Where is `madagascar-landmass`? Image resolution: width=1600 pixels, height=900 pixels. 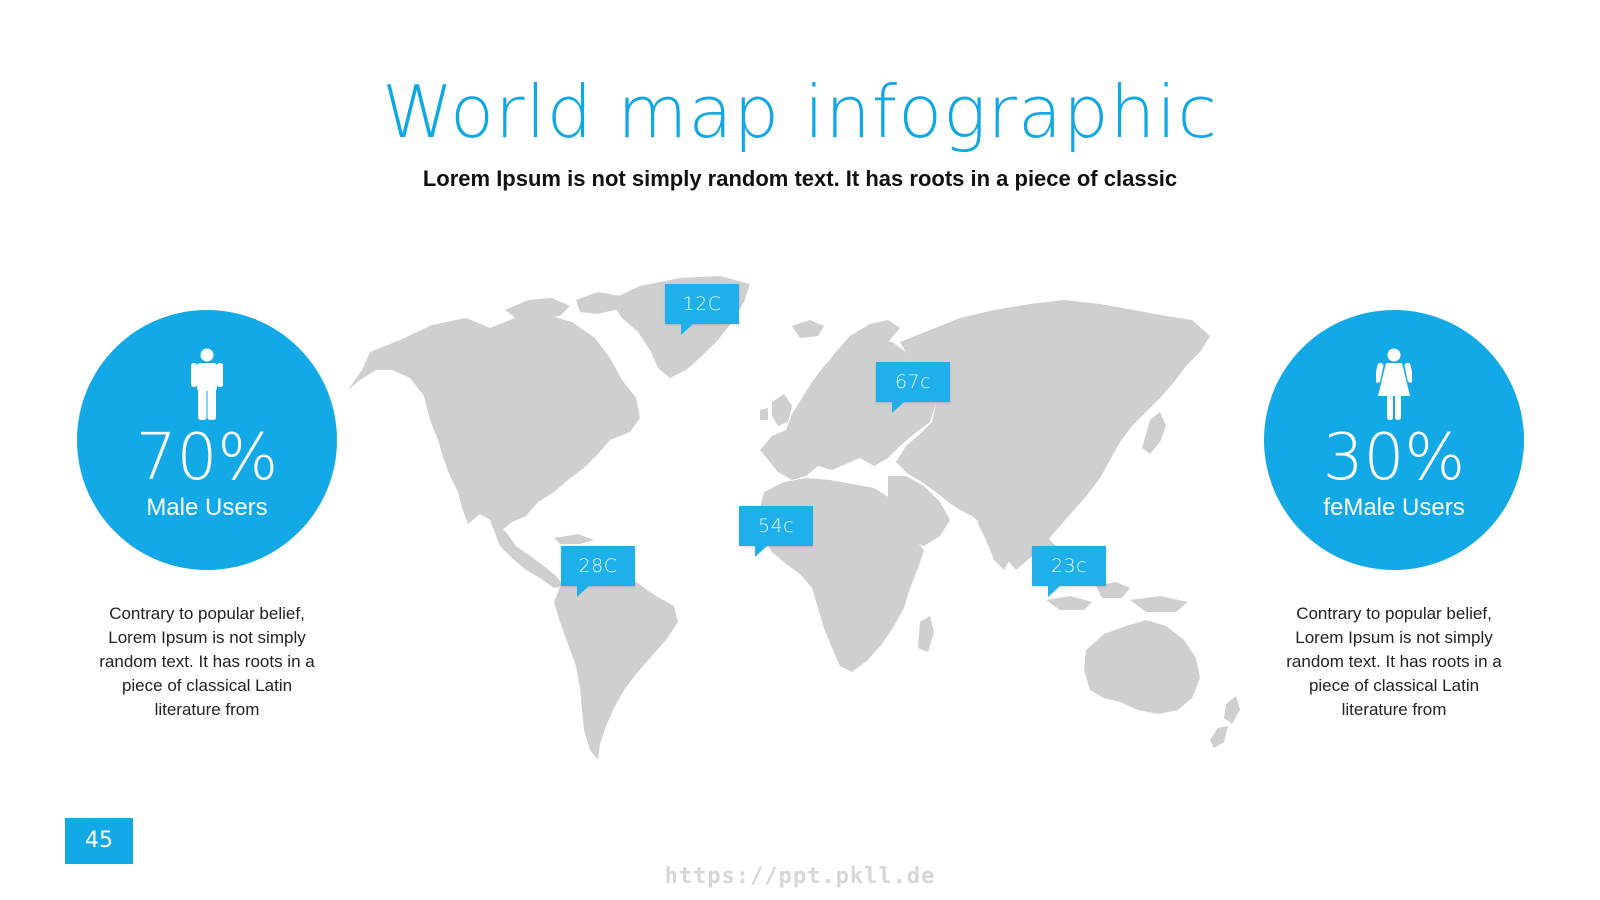
madagascar-landmass is located at coordinates (926, 634).